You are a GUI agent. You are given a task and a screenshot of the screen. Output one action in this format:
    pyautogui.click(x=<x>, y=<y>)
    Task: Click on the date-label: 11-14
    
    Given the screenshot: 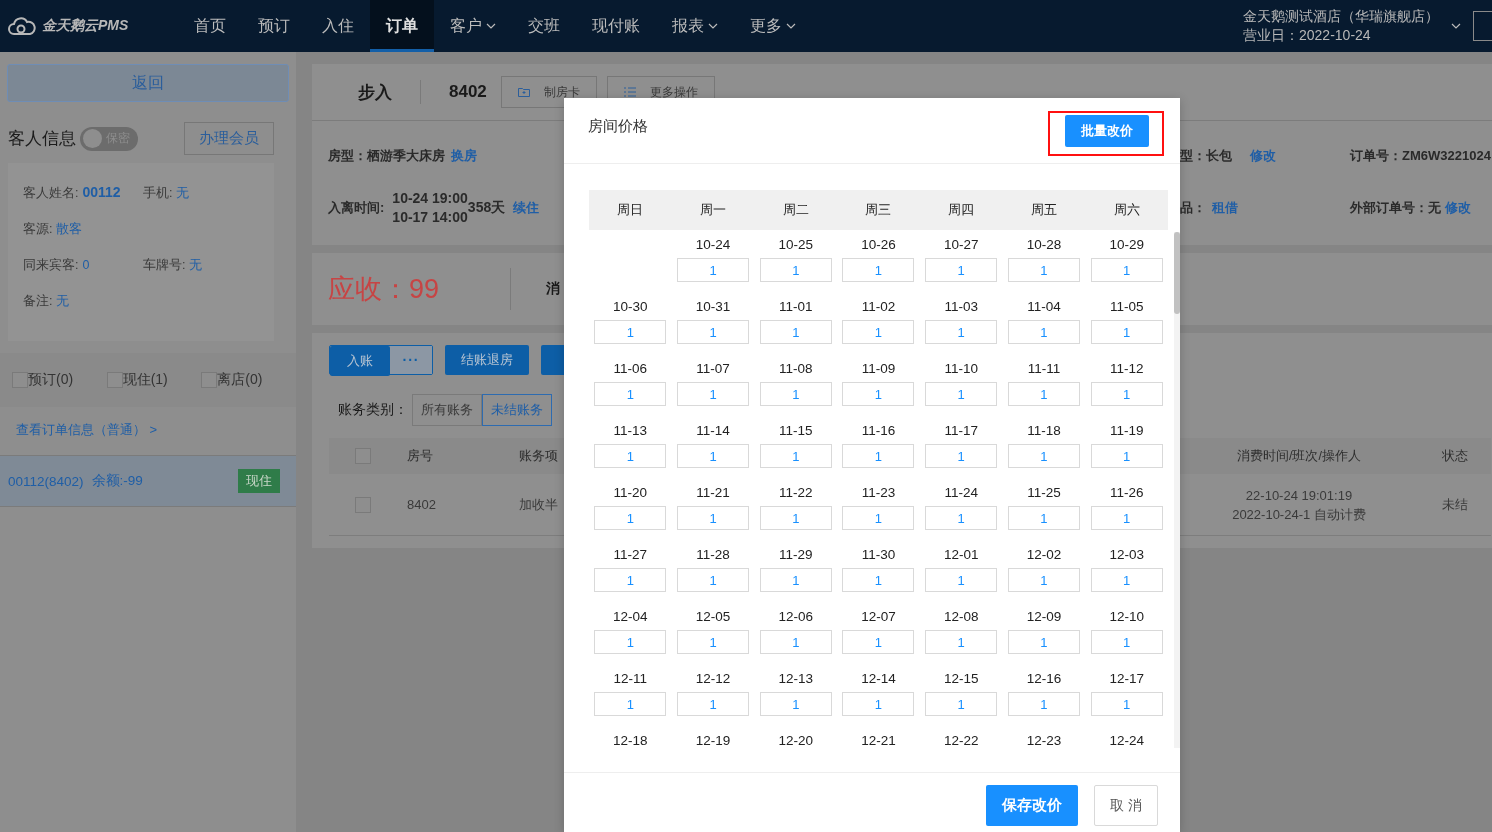 What is the action you would take?
    pyautogui.click(x=713, y=430)
    